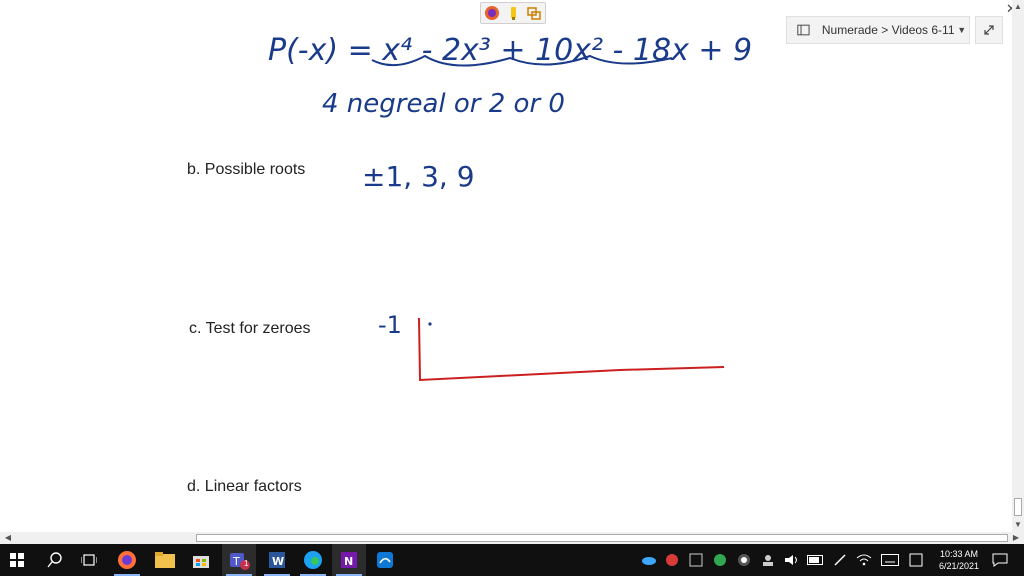  I want to click on teams-notification-badge: 1, so click(246, 563).